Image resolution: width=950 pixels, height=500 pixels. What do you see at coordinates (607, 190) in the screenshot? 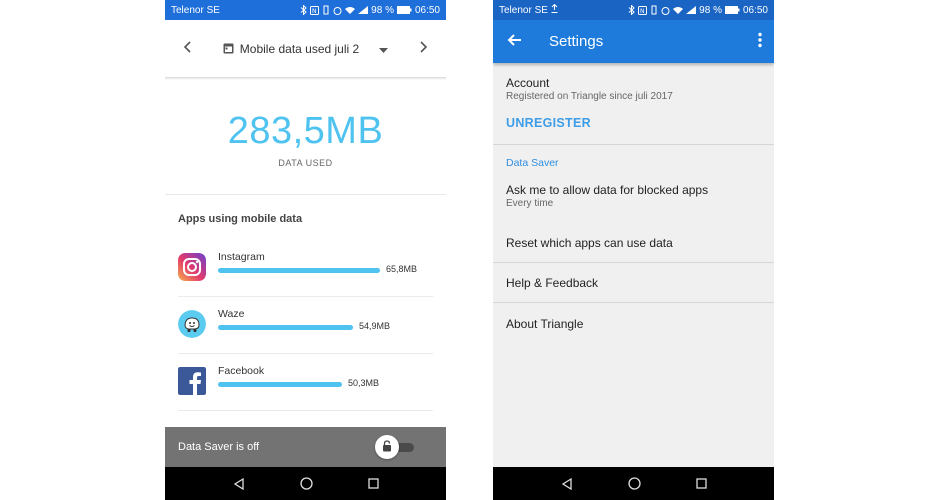
I see `ask-permission-title: Ask me to allow data for blocked apps` at bounding box center [607, 190].